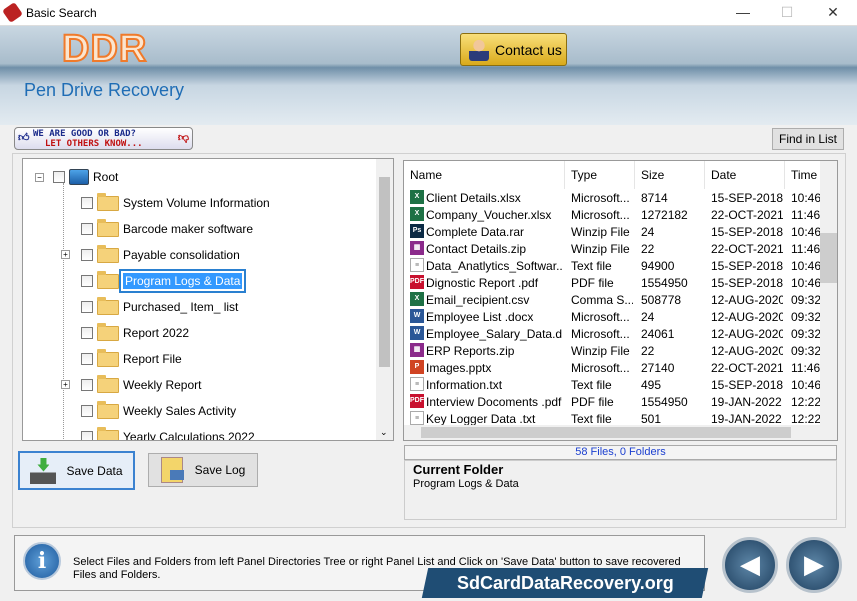 The height and width of the screenshot is (601, 857). I want to click on log-file-icon, so click(172, 470).